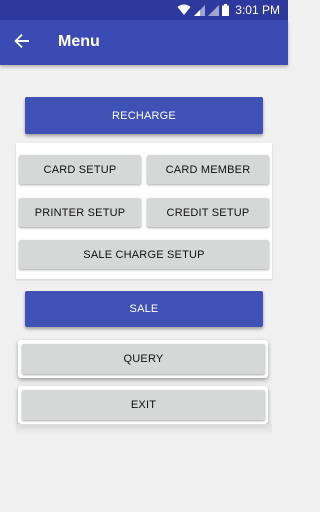 The height and width of the screenshot is (512, 320). I want to click on battery-icon, so click(226, 10).